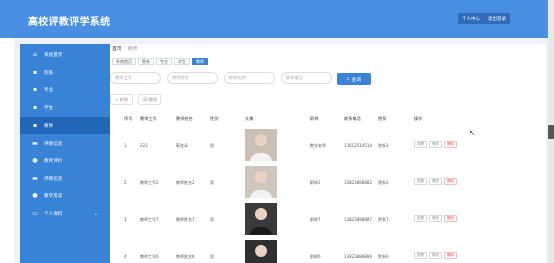  What do you see at coordinates (320, 250) in the screenshot?
I see `table-row: 4 教师工号6 教师姓名6 男 职称6 13823888886 院系6 查看 修改 删除` at bounding box center [320, 250].